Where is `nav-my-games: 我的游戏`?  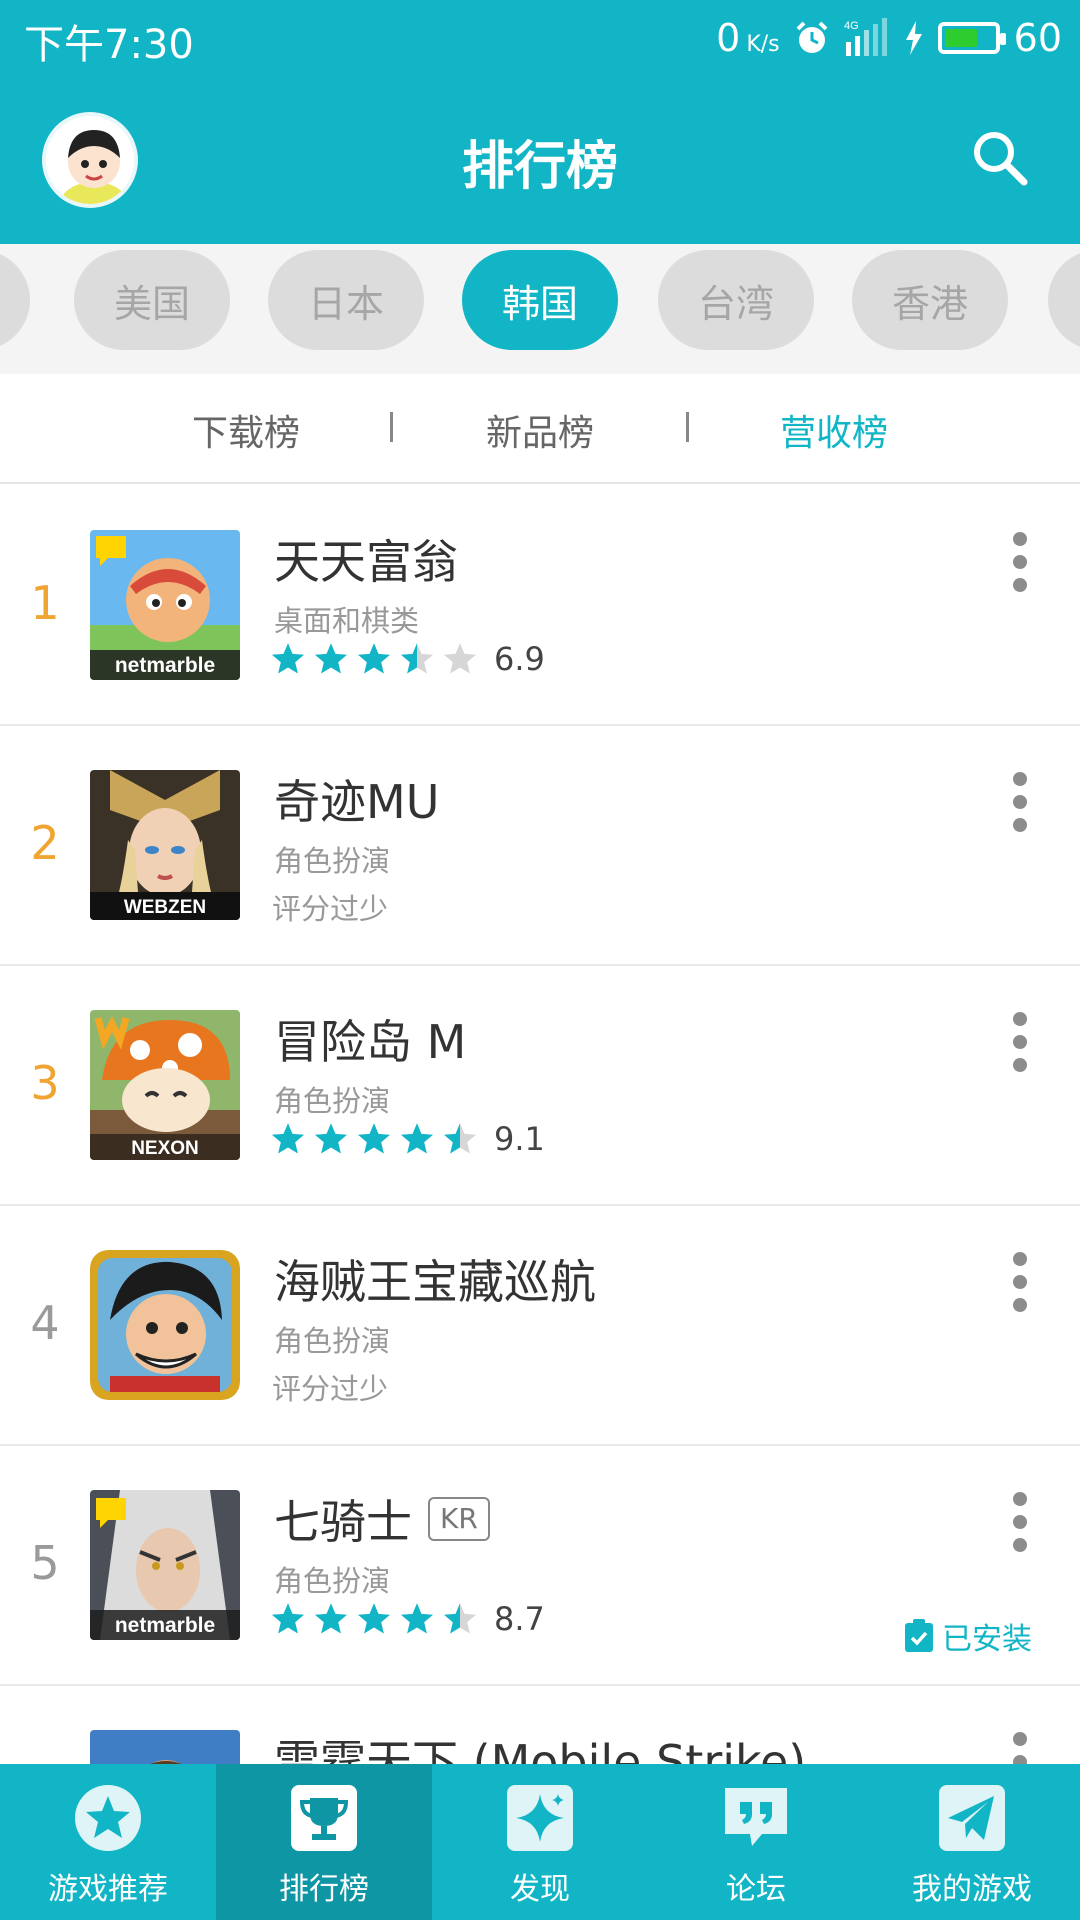 nav-my-games: 我的游戏 is located at coordinates (972, 1842).